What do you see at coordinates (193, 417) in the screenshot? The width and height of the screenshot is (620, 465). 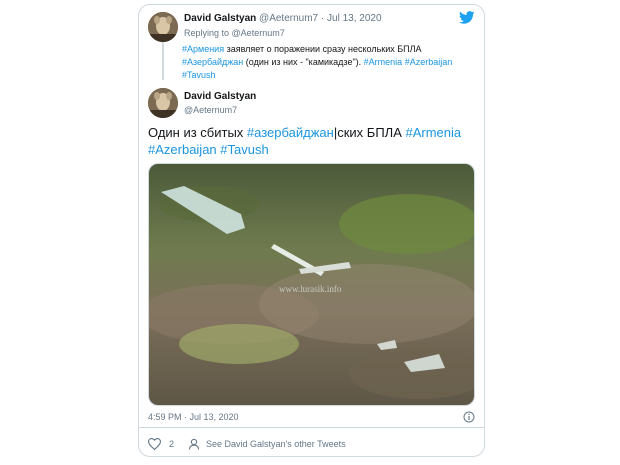 I see `tweet-timestamp: 4:59 PM · Jul 13, 2020` at bounding box center [193, 417].